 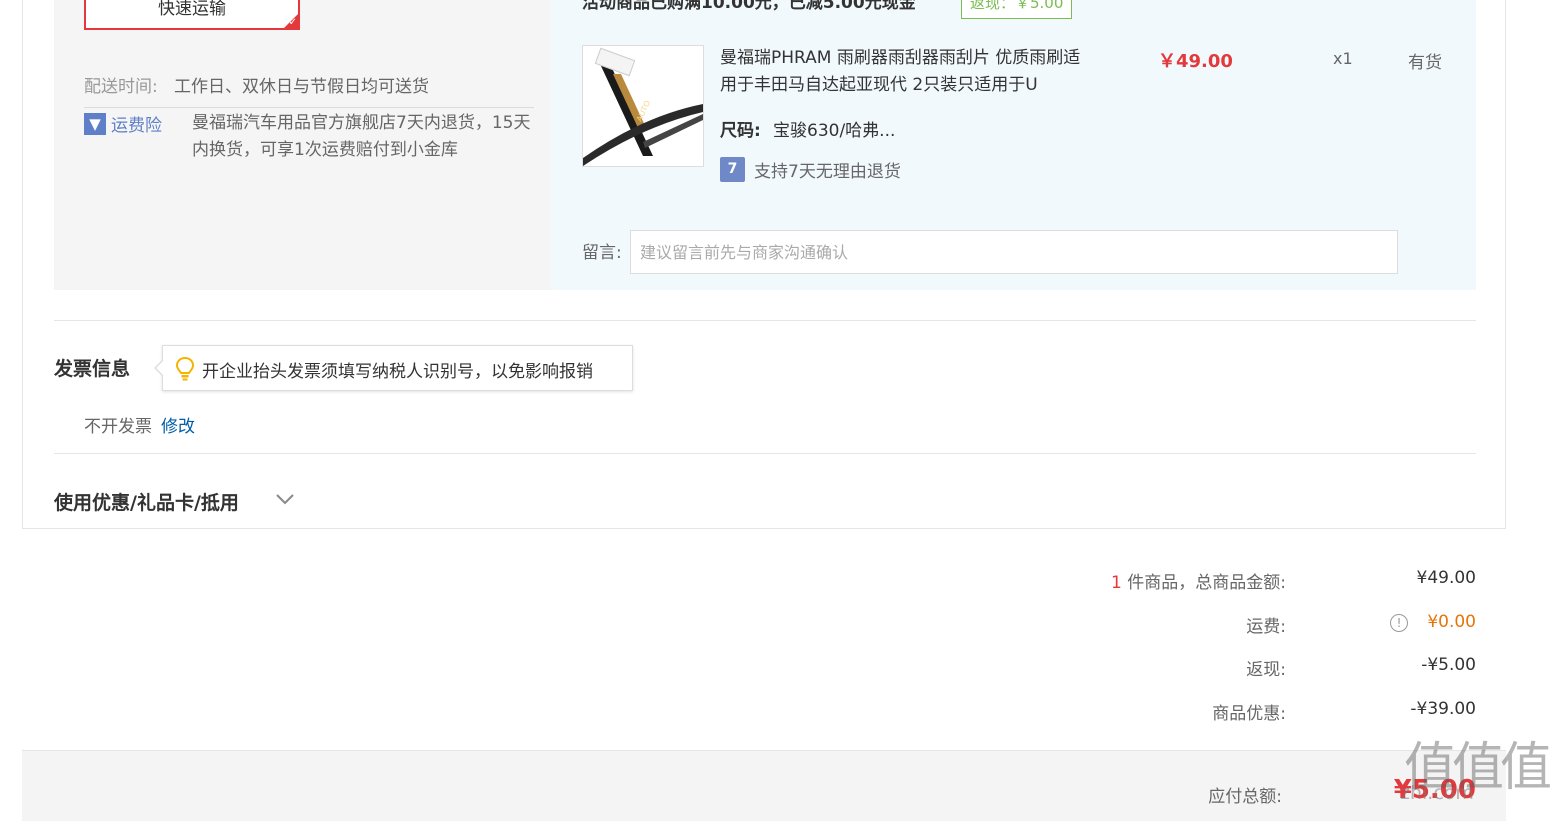 I want to click on discount-value: -¥39.00, so click(x=1443, y=709).